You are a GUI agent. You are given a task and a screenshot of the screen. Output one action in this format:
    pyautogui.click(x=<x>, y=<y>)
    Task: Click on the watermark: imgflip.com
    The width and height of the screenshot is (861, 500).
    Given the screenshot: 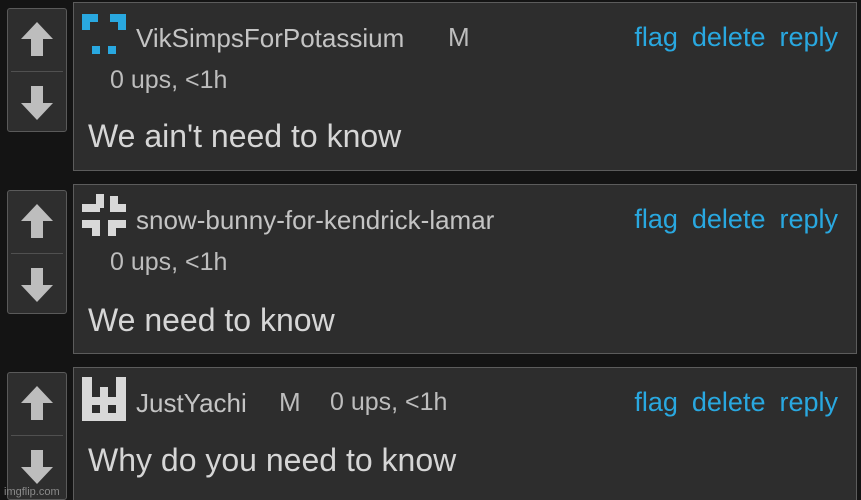 What is the action you would take?
    pyautogui.click(x=32, y=492)
    